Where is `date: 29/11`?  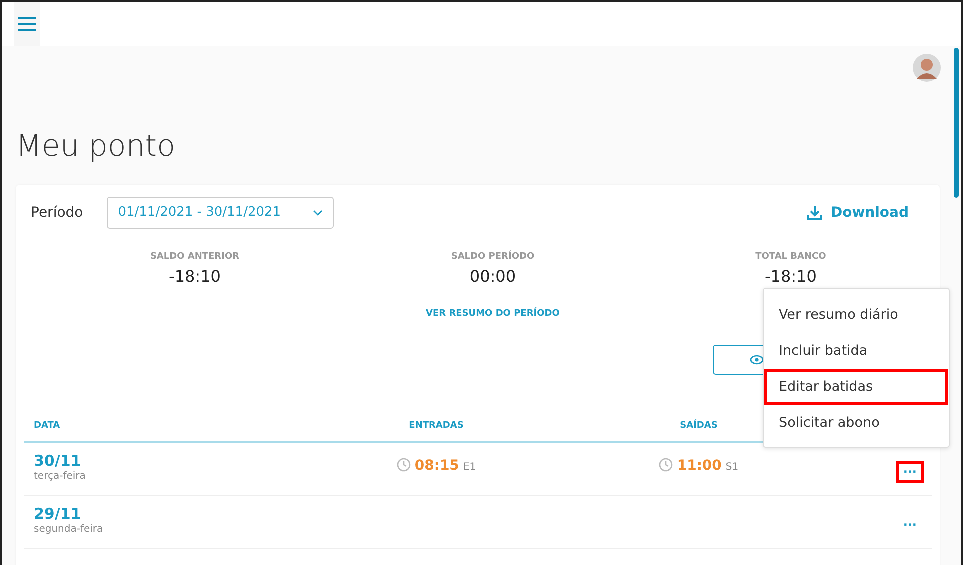
date: 29/11 is located at coordinates (58, 514).